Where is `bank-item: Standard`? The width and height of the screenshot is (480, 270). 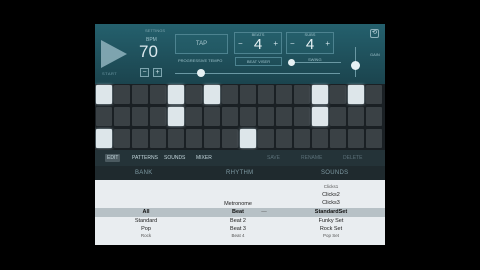 bank-item: Standard is located at coordinates (146, 221).